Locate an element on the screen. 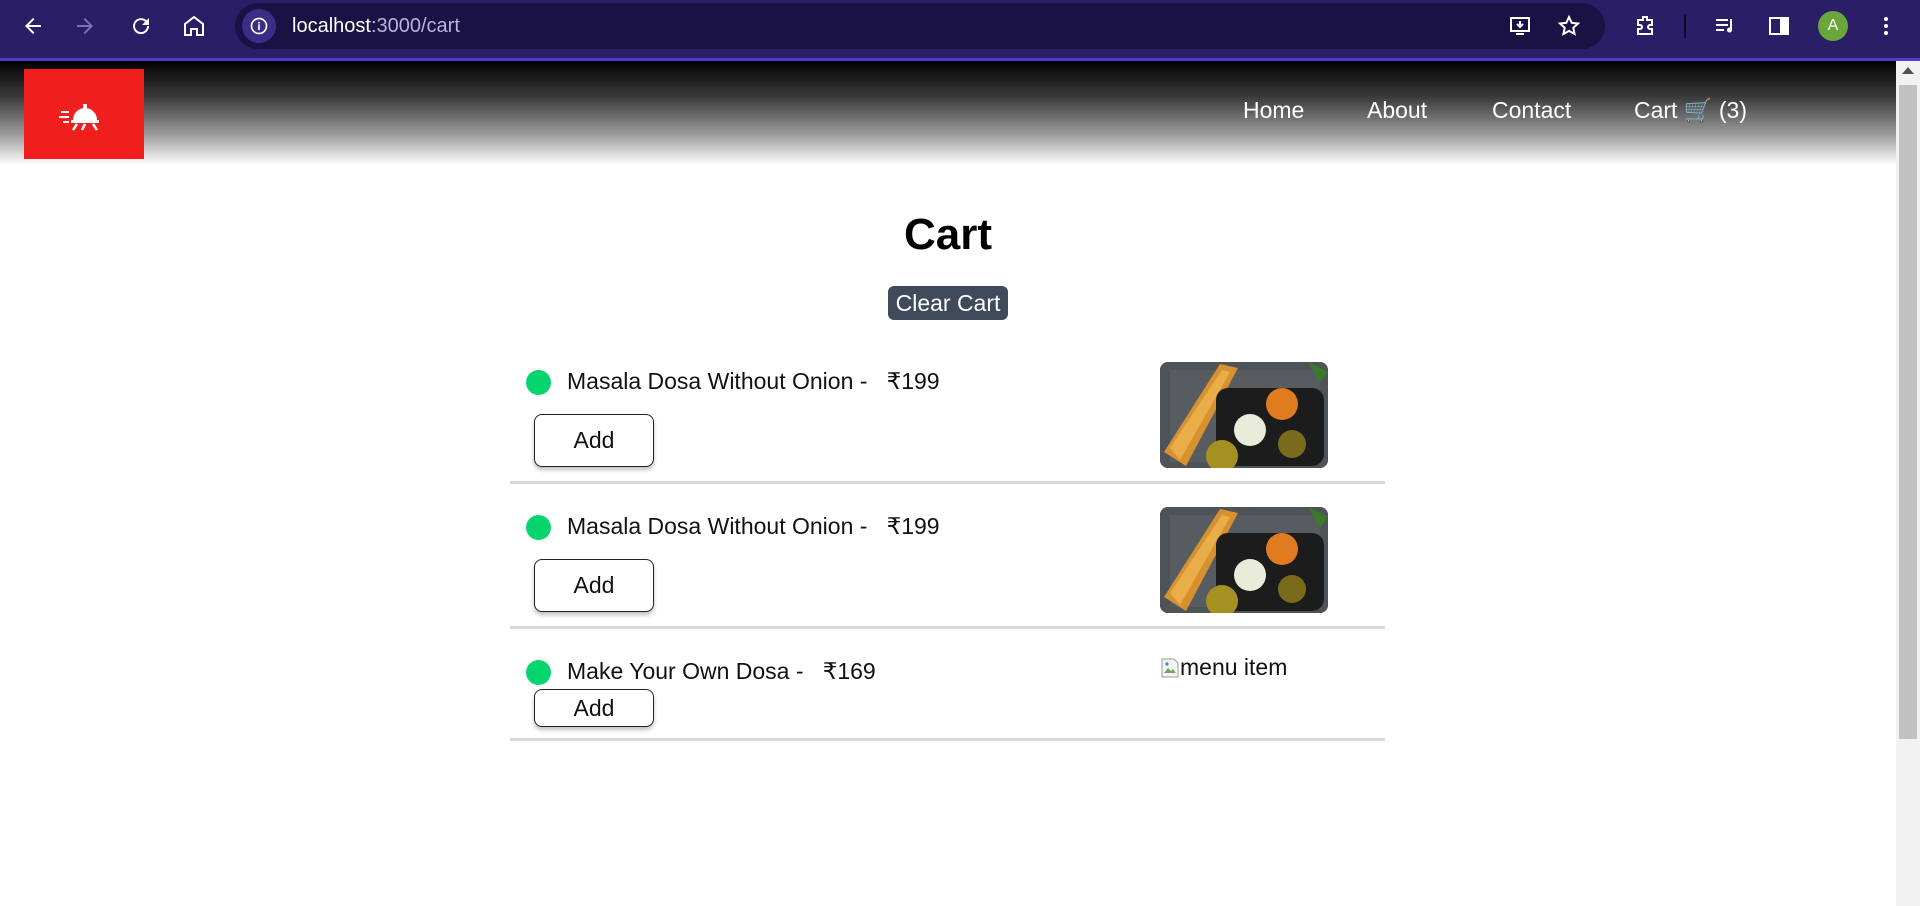 The width and height of the screenshot is (1920, 906). logo is located at coordinates (84, 114).